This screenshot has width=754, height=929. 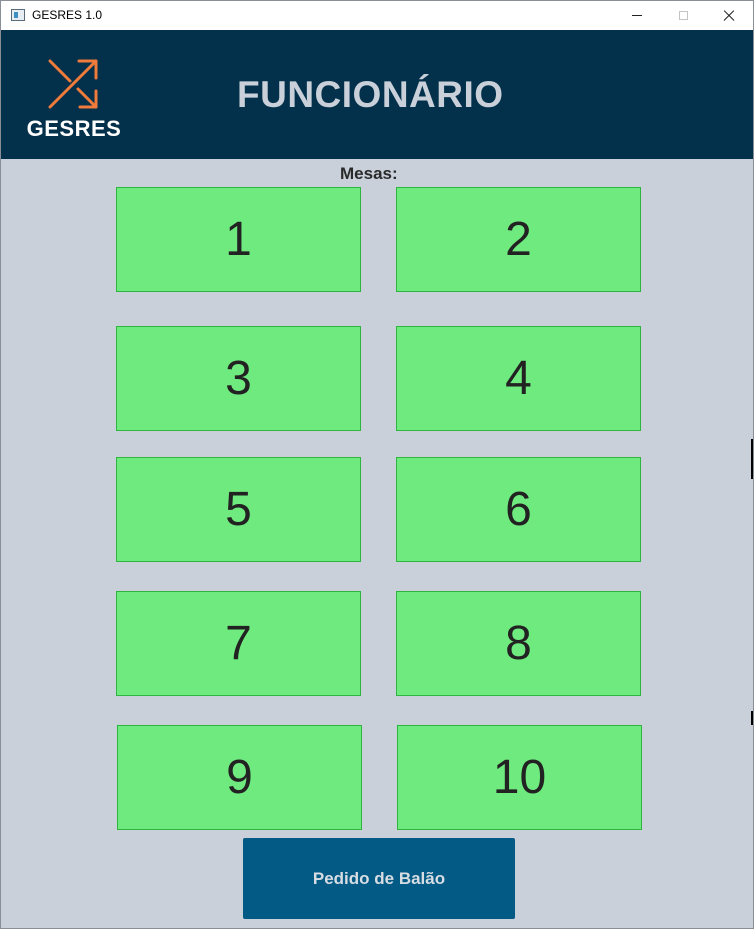 What do you see at coordinates (518, 378) in the screenshot?
I see `table-button-4: 4` at bounding box center [518, 378].